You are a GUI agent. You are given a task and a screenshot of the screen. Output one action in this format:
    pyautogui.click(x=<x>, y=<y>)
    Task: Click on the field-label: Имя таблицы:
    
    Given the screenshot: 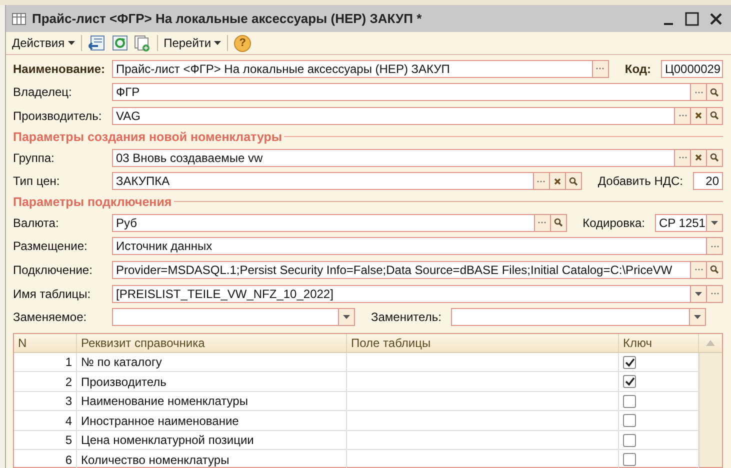 What is the action you would take?
    pyautogui.click(x=52, y=293)
    